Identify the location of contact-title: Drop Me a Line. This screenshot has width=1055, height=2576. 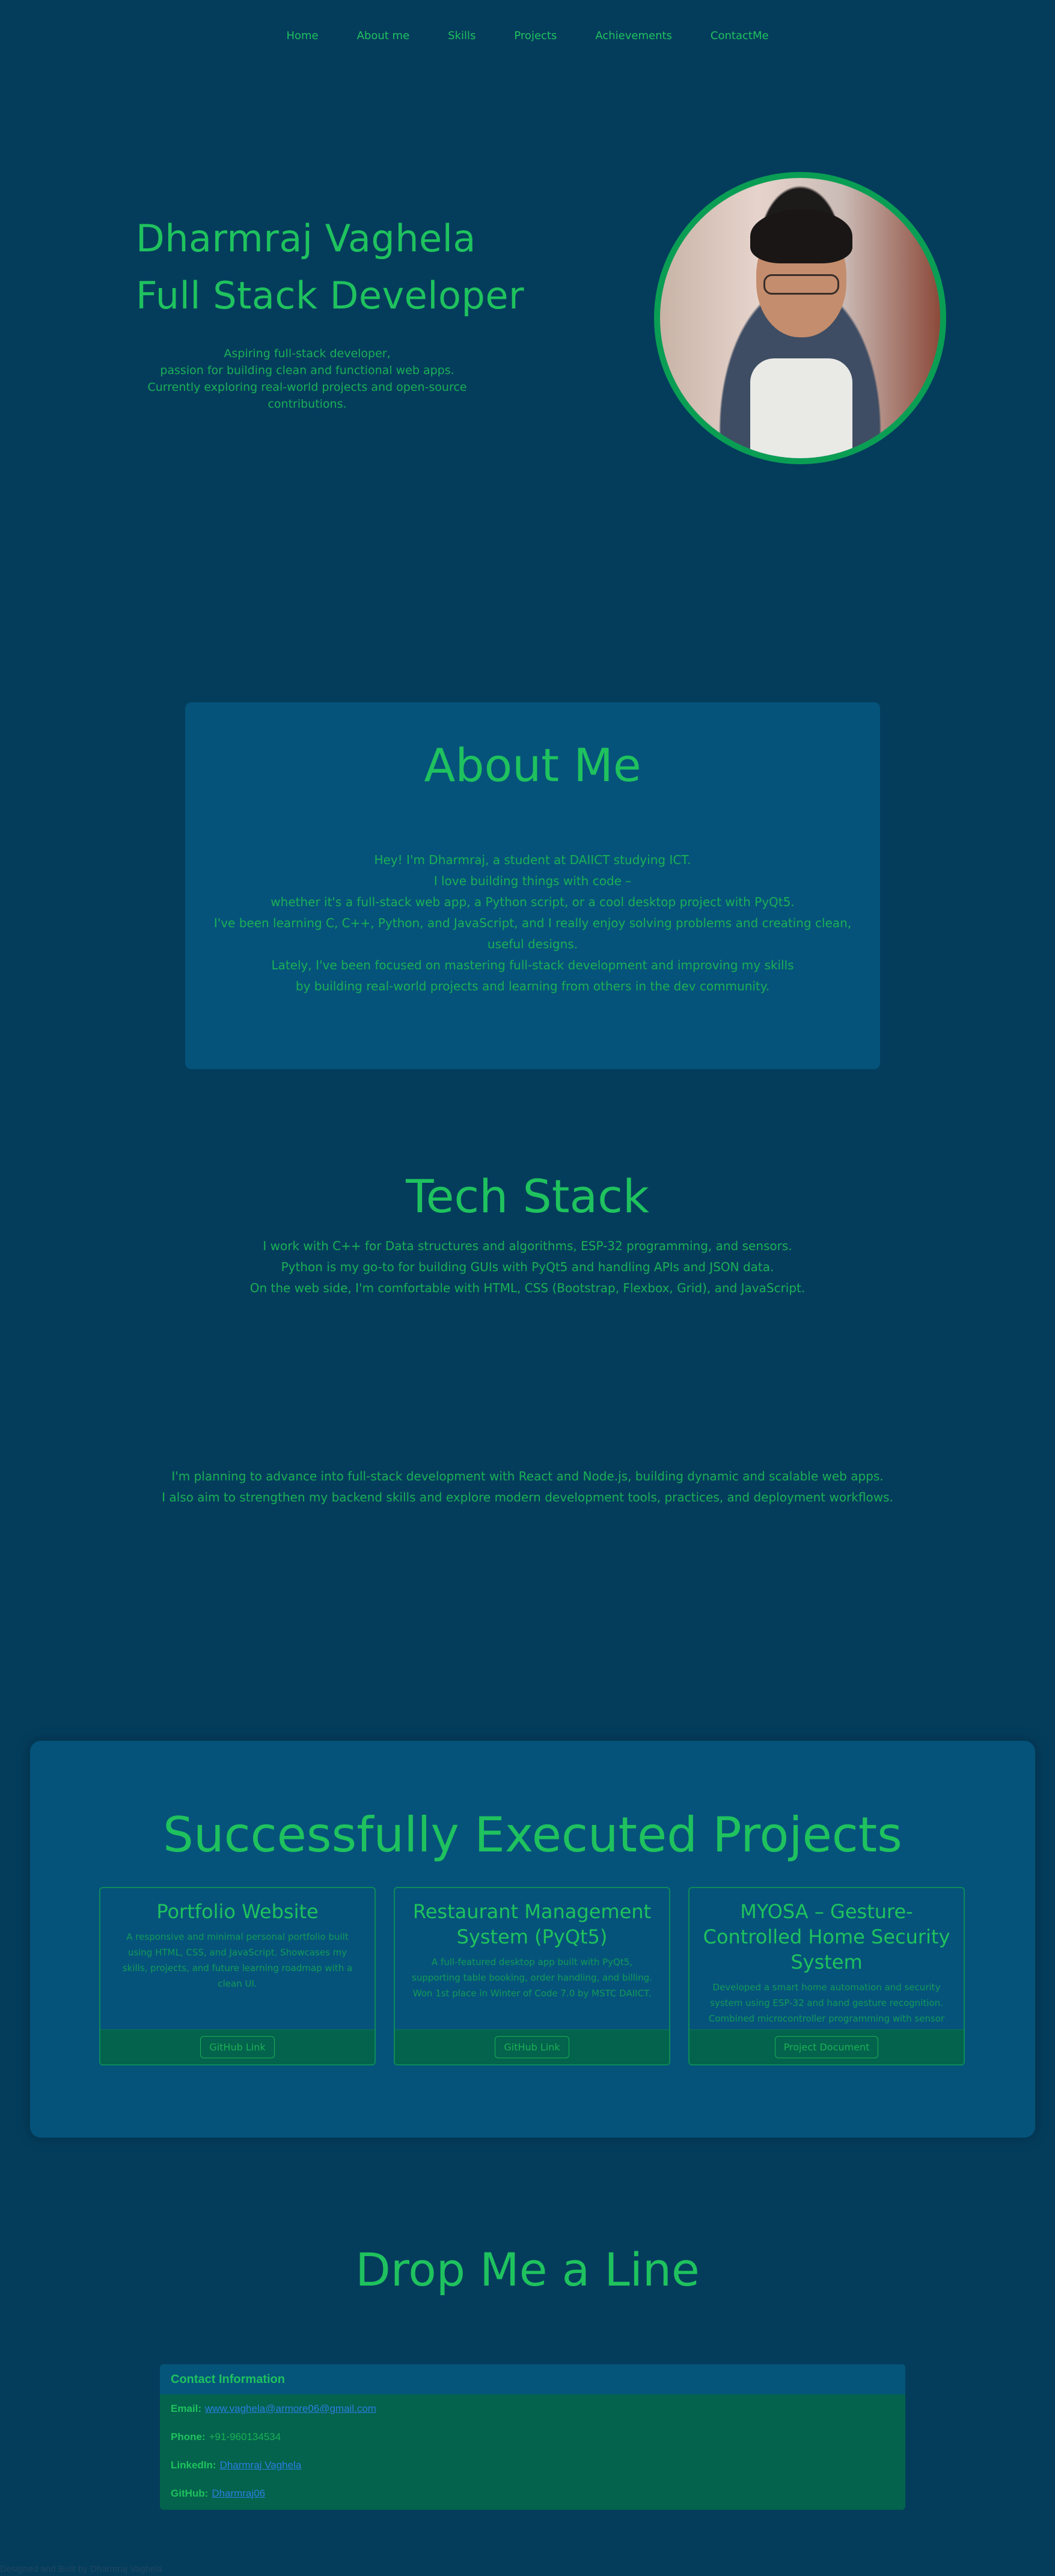
(527, 2269).